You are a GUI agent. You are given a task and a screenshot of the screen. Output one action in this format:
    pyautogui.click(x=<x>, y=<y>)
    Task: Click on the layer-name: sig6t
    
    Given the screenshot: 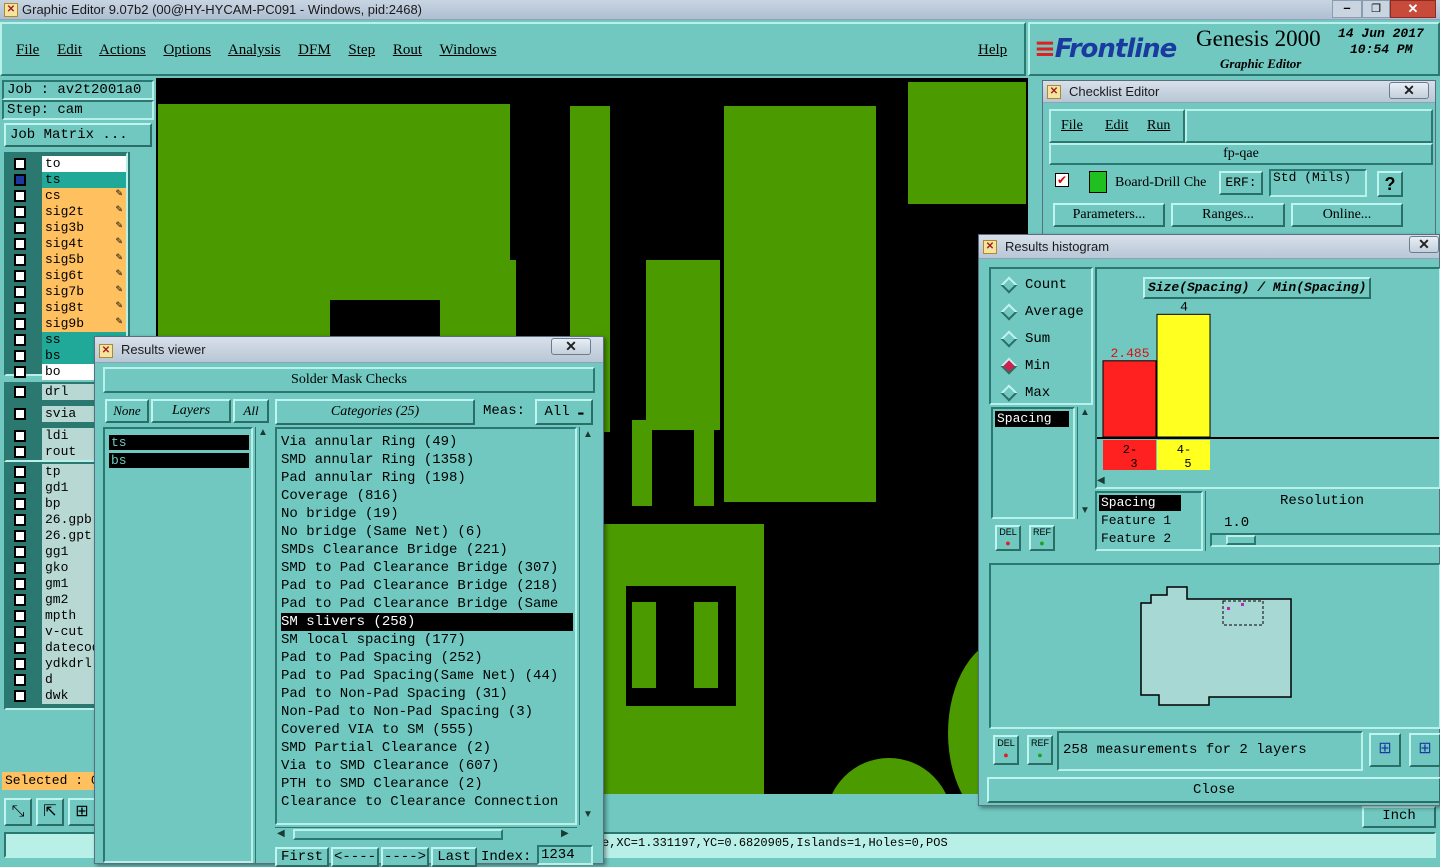 What is the action you would take?
    pyautogui.click(x=84, y=276)
    